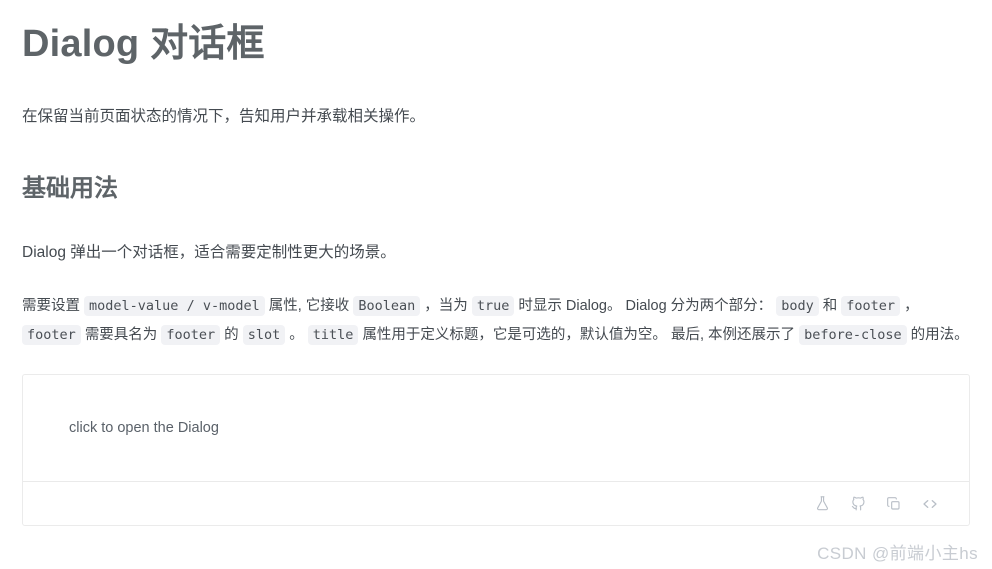  I want to click on desc-text-4: 时显示 Dialog。 Dialog 分为两个部分：, so click(645, 306).